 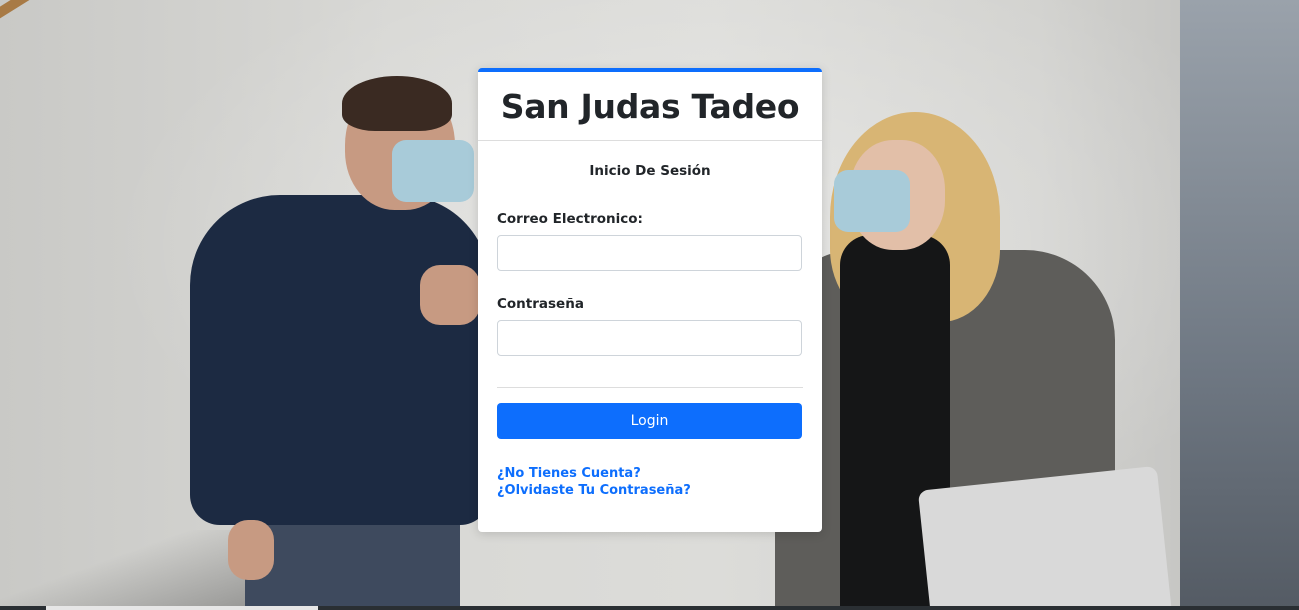 I want to click on card-header: San Judas Tadeo, so click(x=650, y=106).